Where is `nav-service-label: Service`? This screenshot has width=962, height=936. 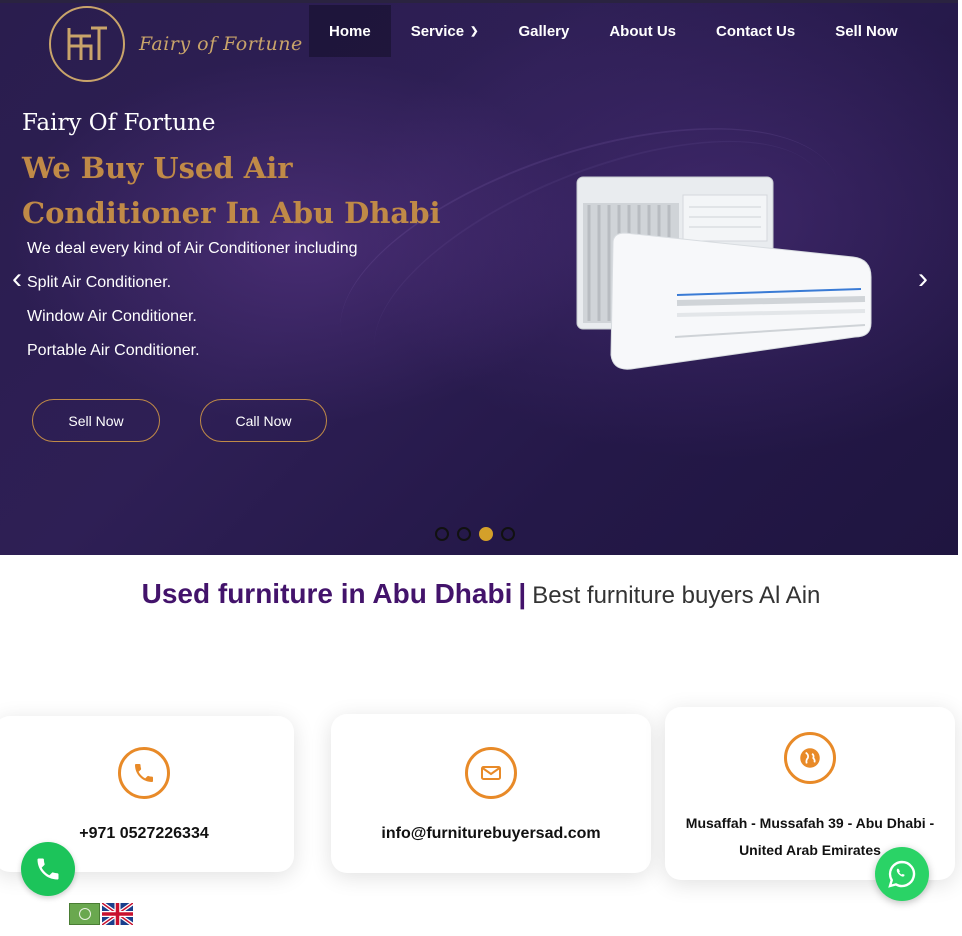 nav-service-label: Service is located at coordinates (437, 31).